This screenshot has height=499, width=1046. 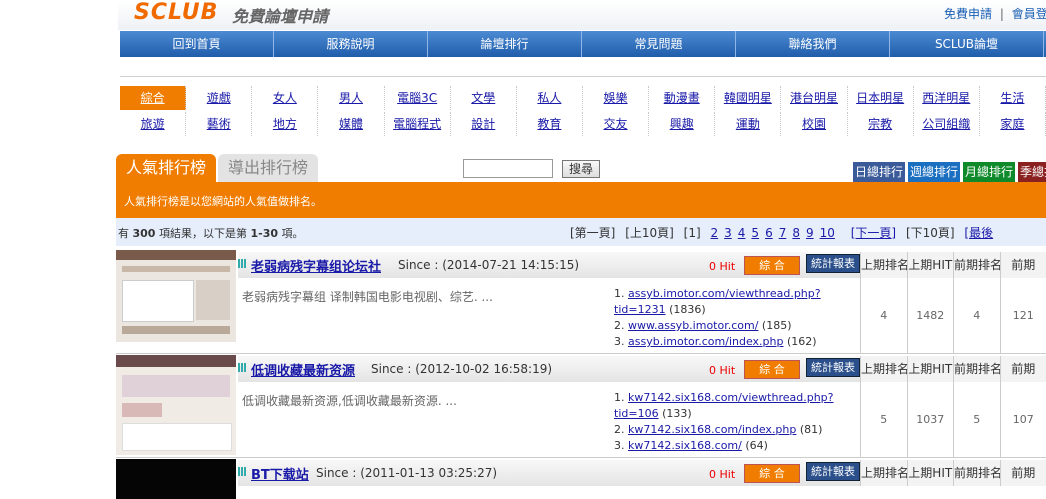 What do you see at coordinates (682, 98) in the screenshot?
I see `category-link: 動漫畫` at bounding box center [682, 98].